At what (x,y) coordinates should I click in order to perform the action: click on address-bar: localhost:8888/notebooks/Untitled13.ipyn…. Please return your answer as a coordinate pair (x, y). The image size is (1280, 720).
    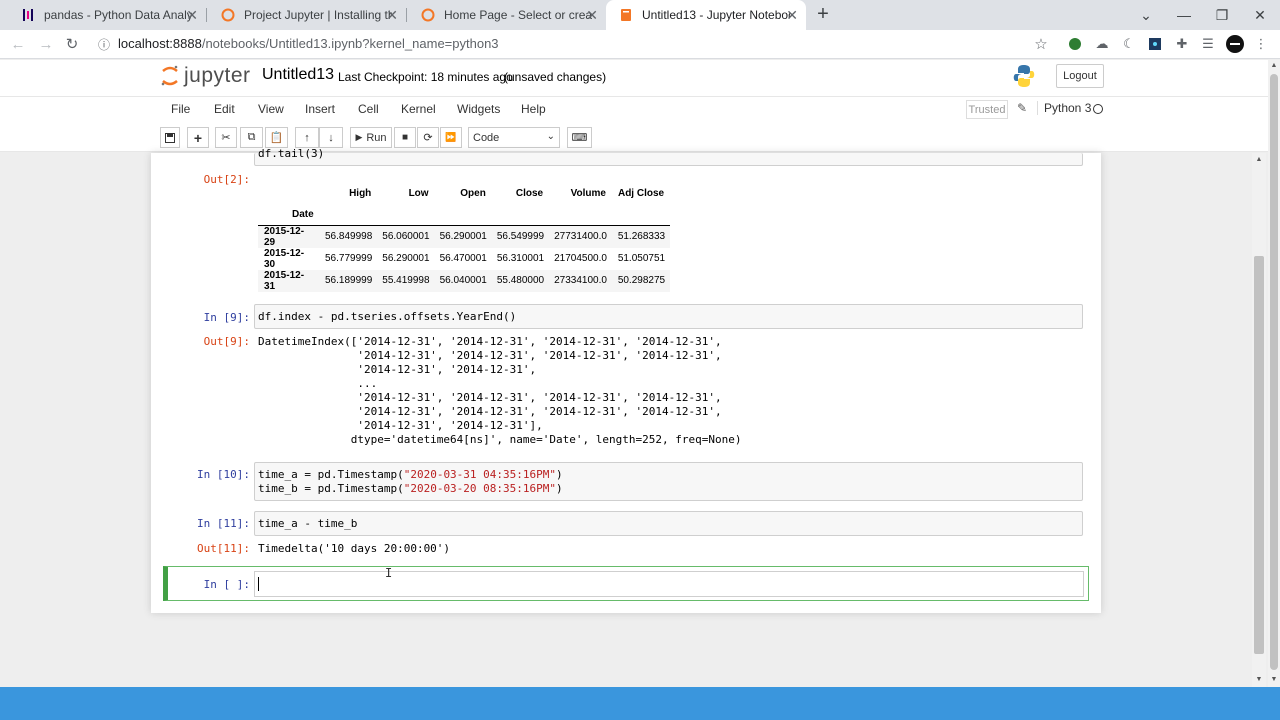
    Looking at the image, I should click on (308, 43).